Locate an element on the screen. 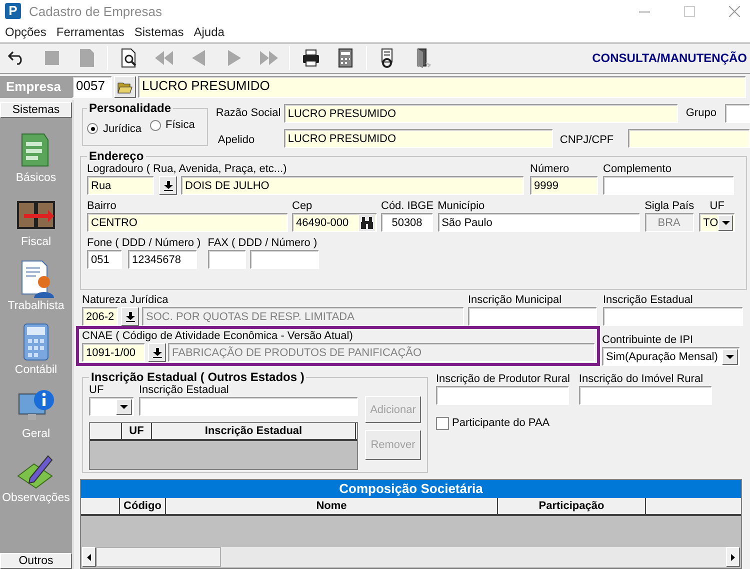 This screenshot has height=569, width=750. municipal-registration-field is located at coordinates (532, 316).